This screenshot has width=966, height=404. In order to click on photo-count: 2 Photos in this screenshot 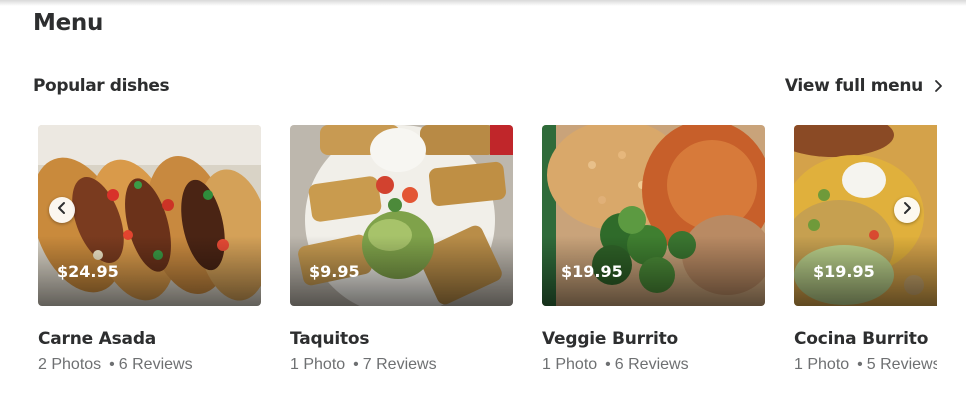, I will do `click(69, 364)`.